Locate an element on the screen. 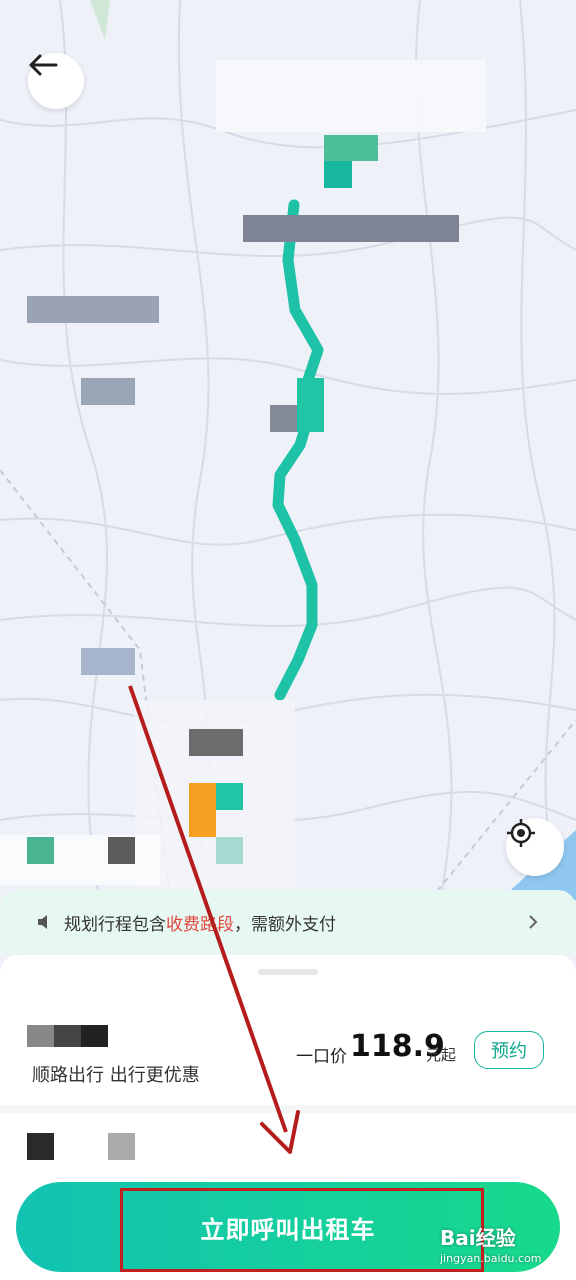  toll-notice-bar: 规划行程包含收费路段，需额外支付 is located at coordinates (288, 922).